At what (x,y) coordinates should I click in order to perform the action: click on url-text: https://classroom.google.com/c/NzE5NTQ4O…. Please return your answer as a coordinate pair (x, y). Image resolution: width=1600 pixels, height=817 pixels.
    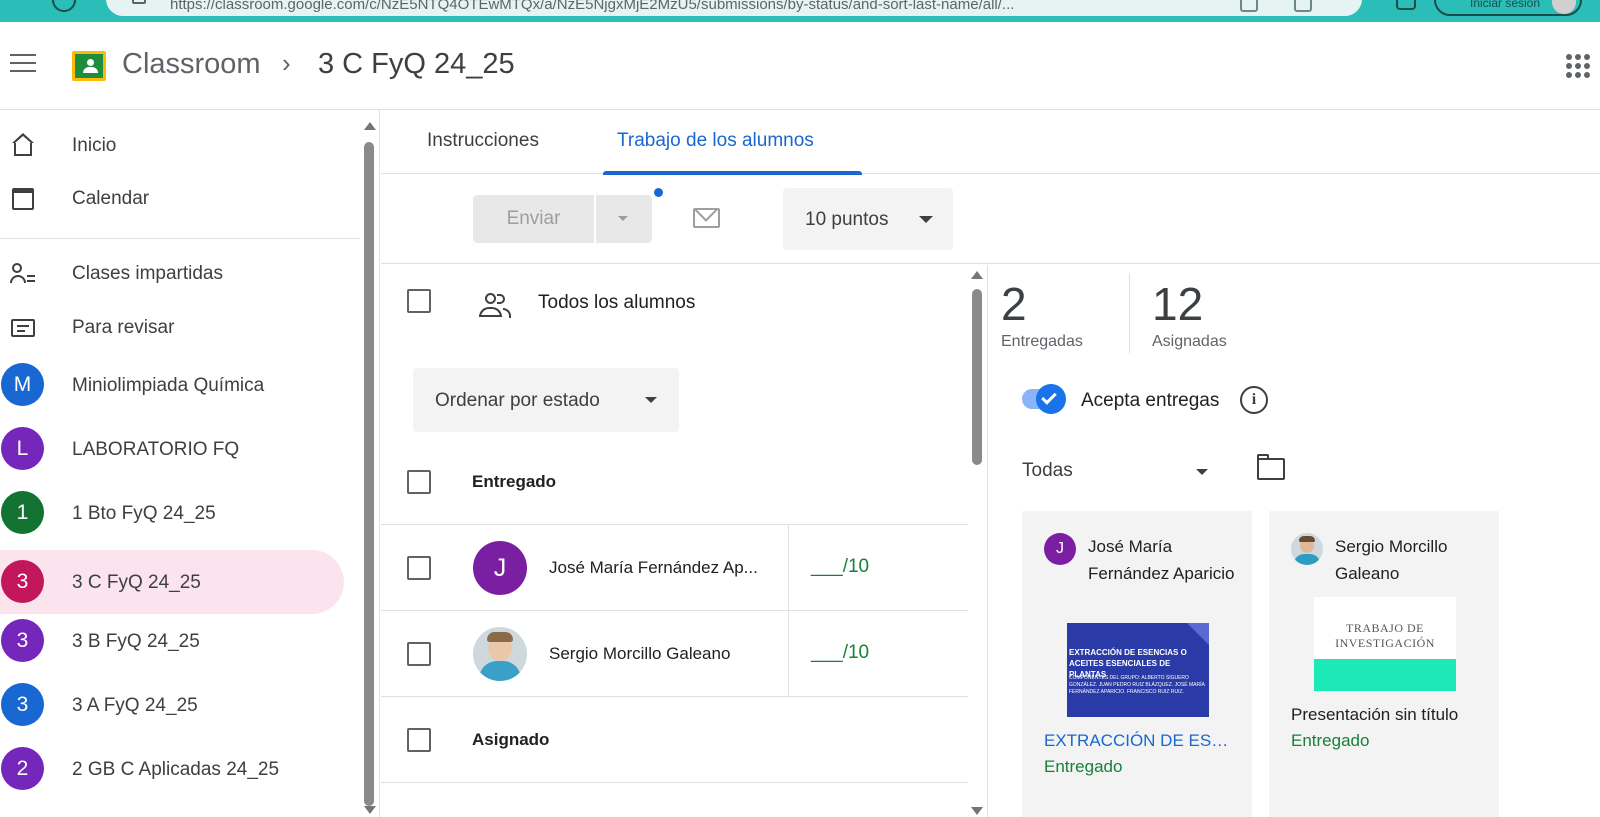
    Looking at the image, I should click on (592, 6).